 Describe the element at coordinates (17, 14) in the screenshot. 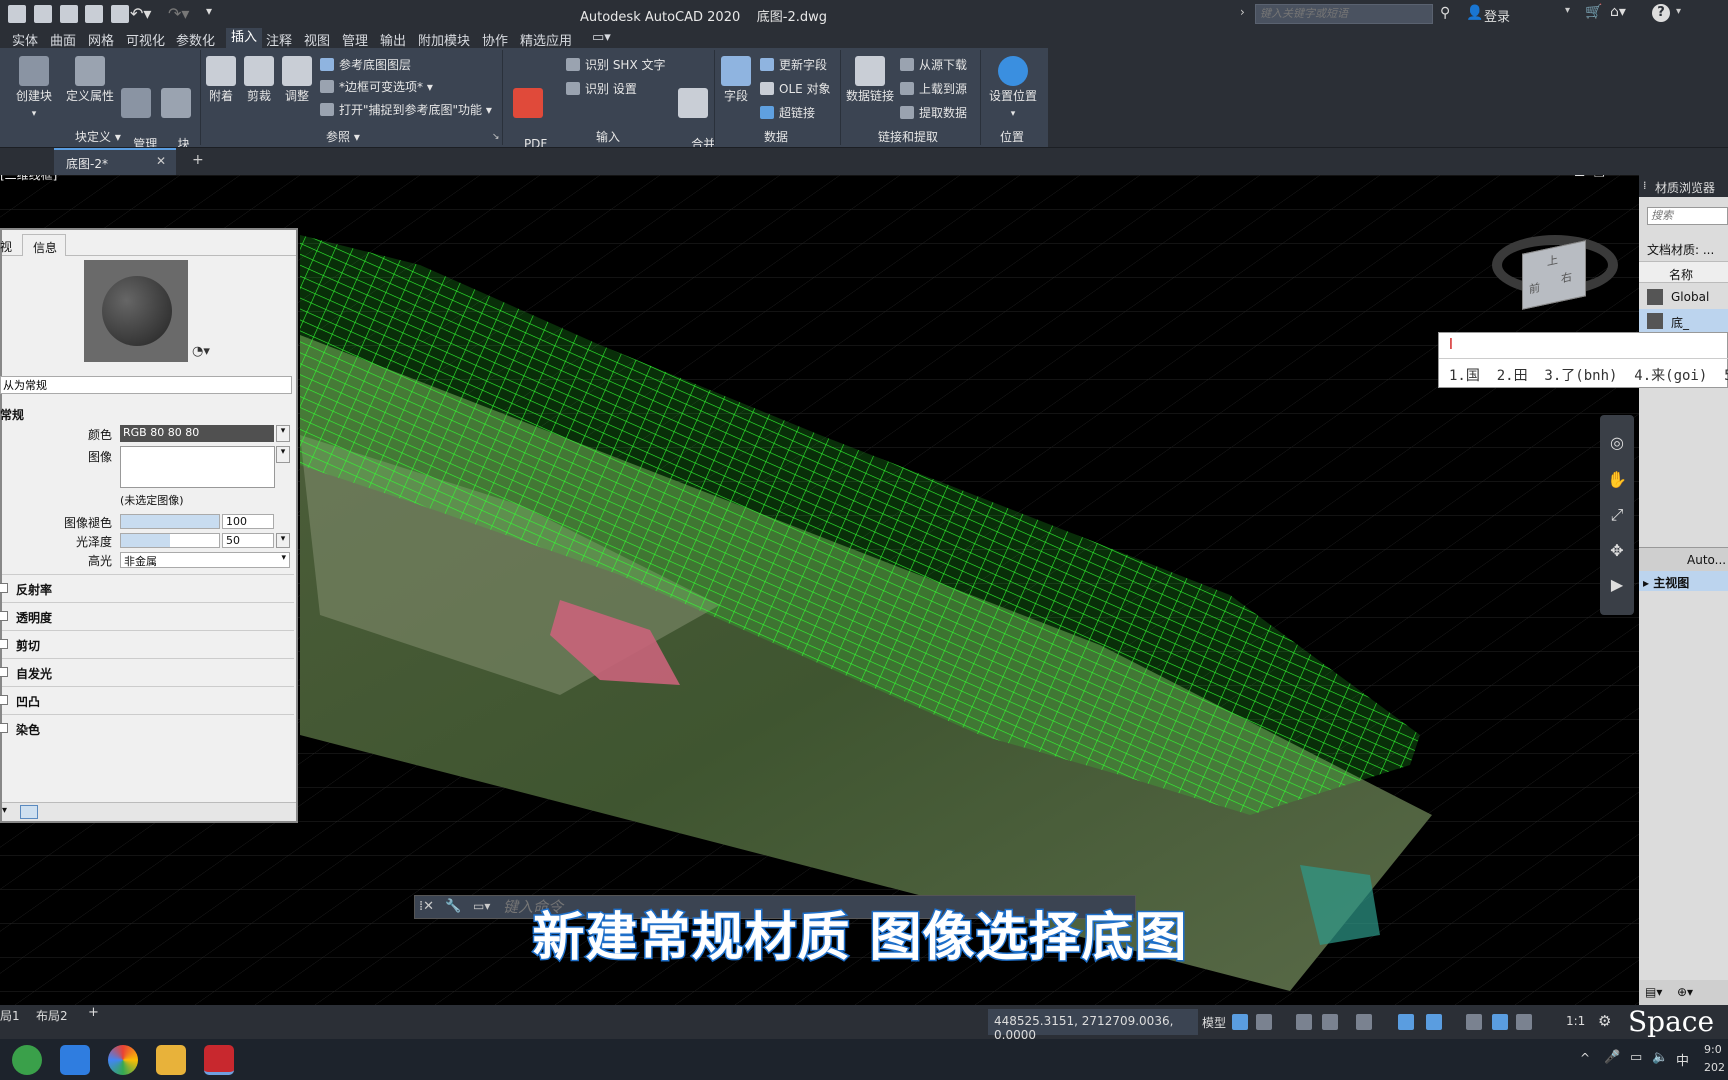

I see `new-icon` at that location.